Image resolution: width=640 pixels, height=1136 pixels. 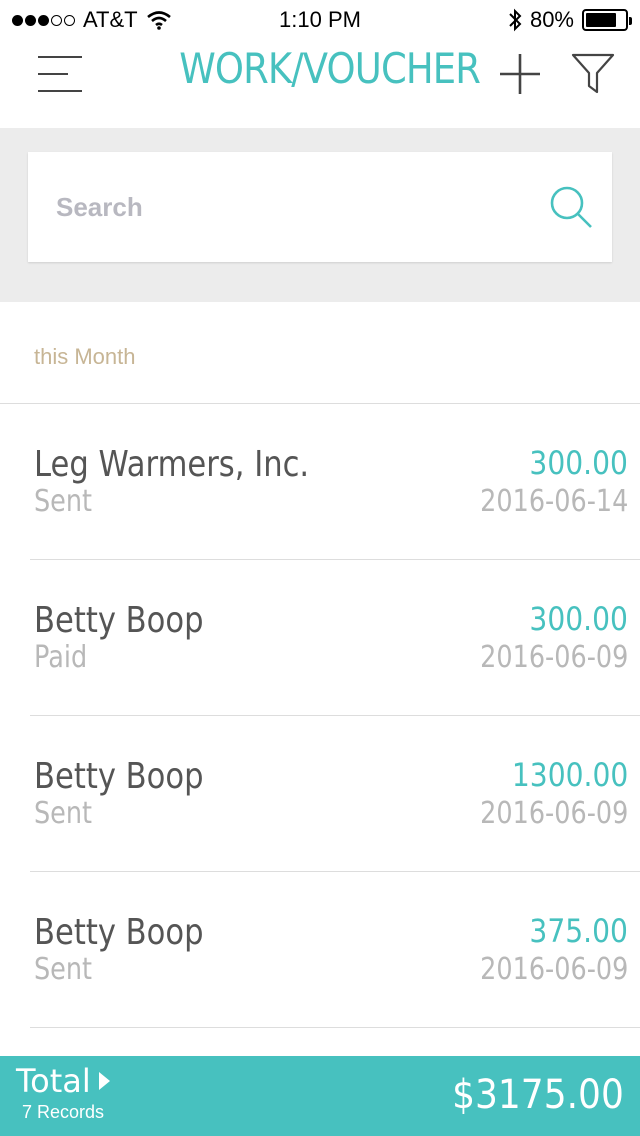 What do you see at coordinates (53, 1081) in the screenshot?
I see `total-label: Total` at bounding box center [53, 1081].